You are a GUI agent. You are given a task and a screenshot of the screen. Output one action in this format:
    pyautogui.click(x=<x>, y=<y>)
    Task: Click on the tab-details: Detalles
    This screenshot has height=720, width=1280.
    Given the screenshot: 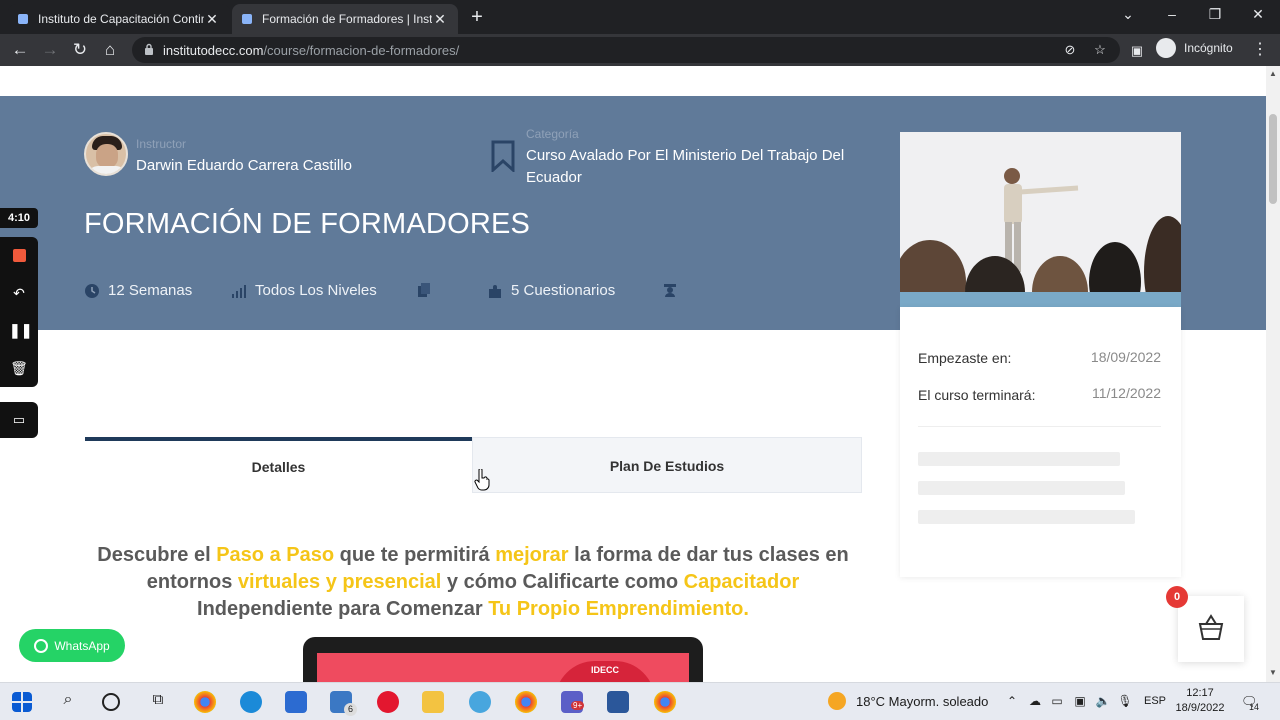 What is the action you would take?
    pyautogui.click(x=278, y=465)
    